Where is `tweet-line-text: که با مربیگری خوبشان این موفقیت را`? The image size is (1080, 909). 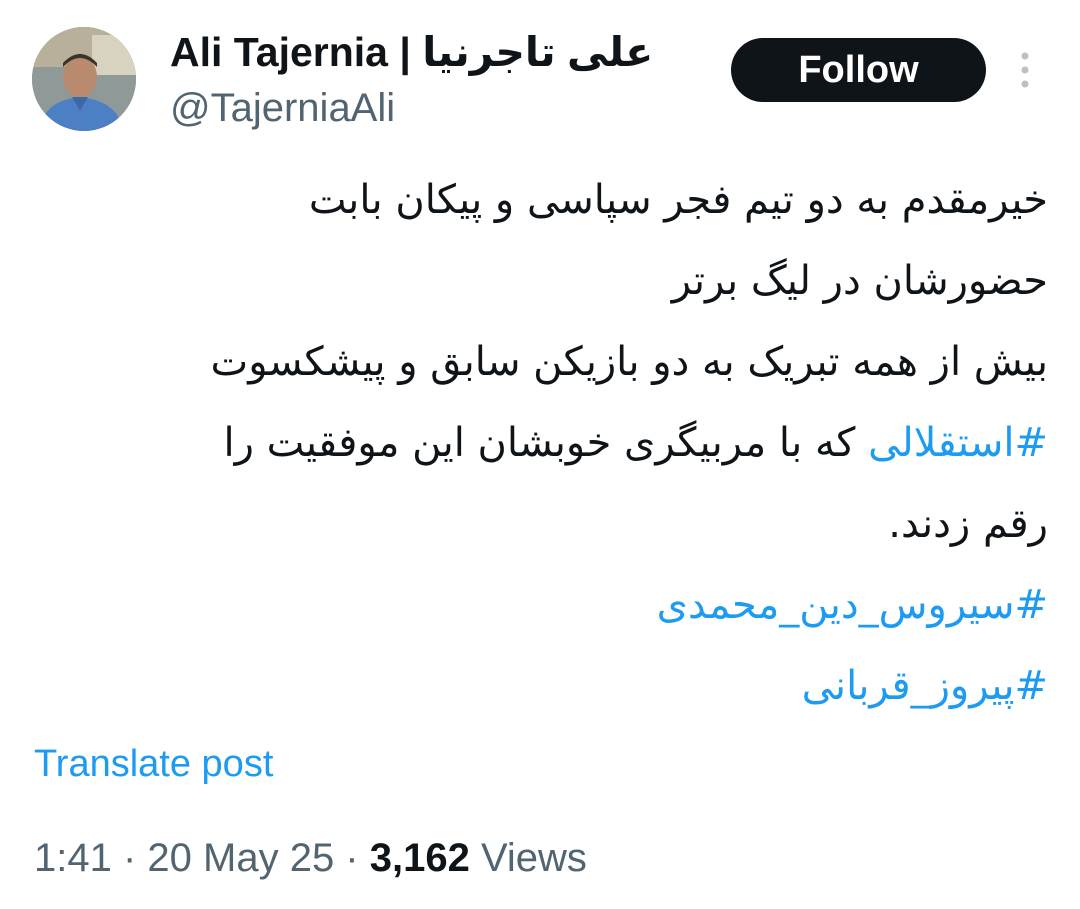
tweet-line-text: که با مربیگری خوبشان این موفقیت را is located at coordinates (546, 443).